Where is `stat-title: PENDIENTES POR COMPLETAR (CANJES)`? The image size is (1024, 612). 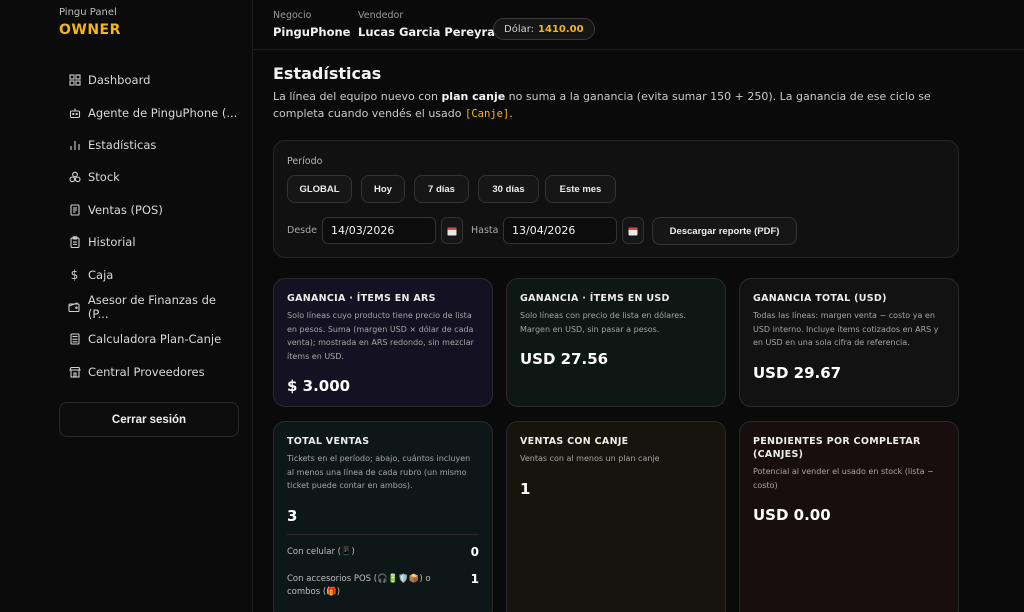
stat-title: PENDIENTES POR COMPLETAR (CANJES) is located at coordinates (837, 448).